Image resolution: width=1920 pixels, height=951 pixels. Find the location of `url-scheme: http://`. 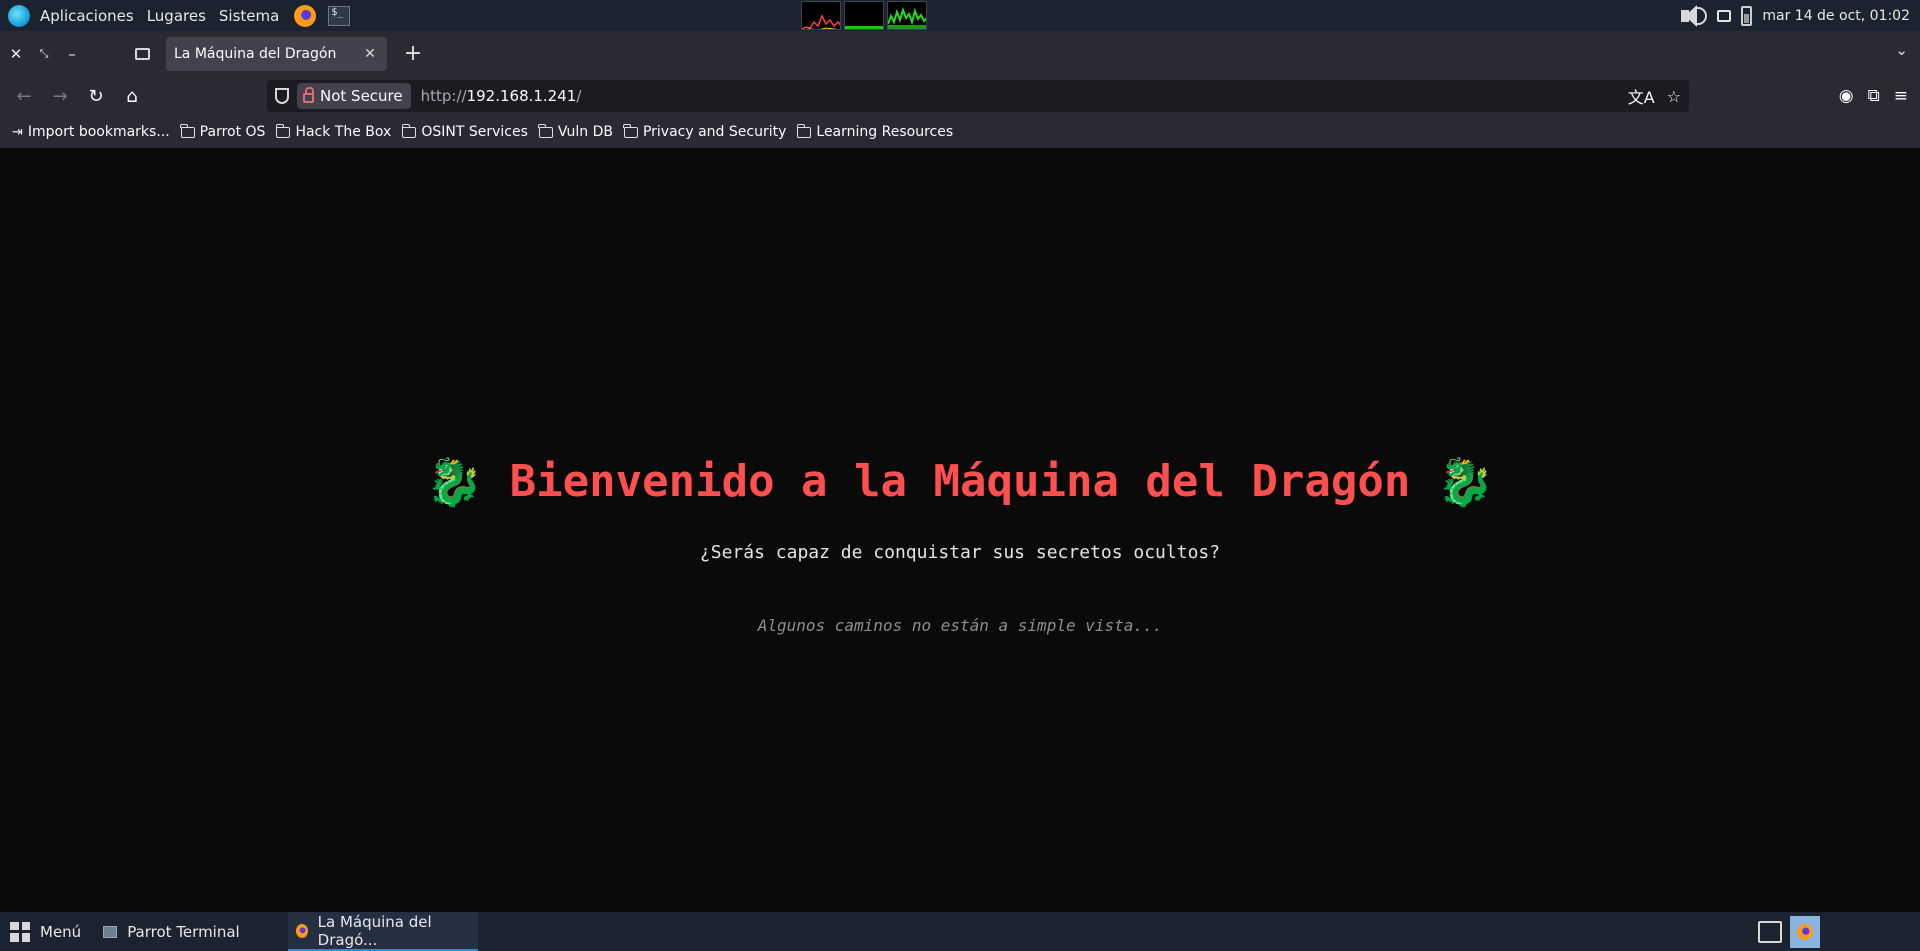

url-scheme: http:// is located at coordinates (443, 96).